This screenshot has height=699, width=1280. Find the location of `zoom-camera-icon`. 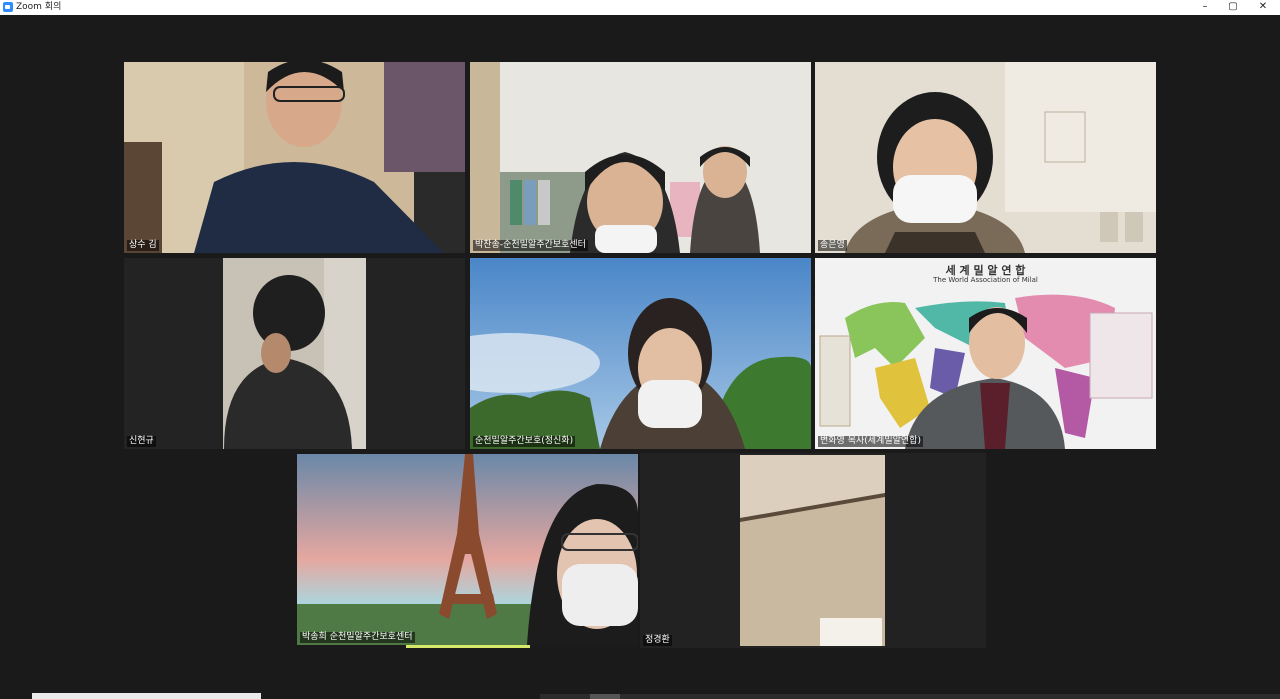

zoom-camera-icon is located at coordinates (8, 7).